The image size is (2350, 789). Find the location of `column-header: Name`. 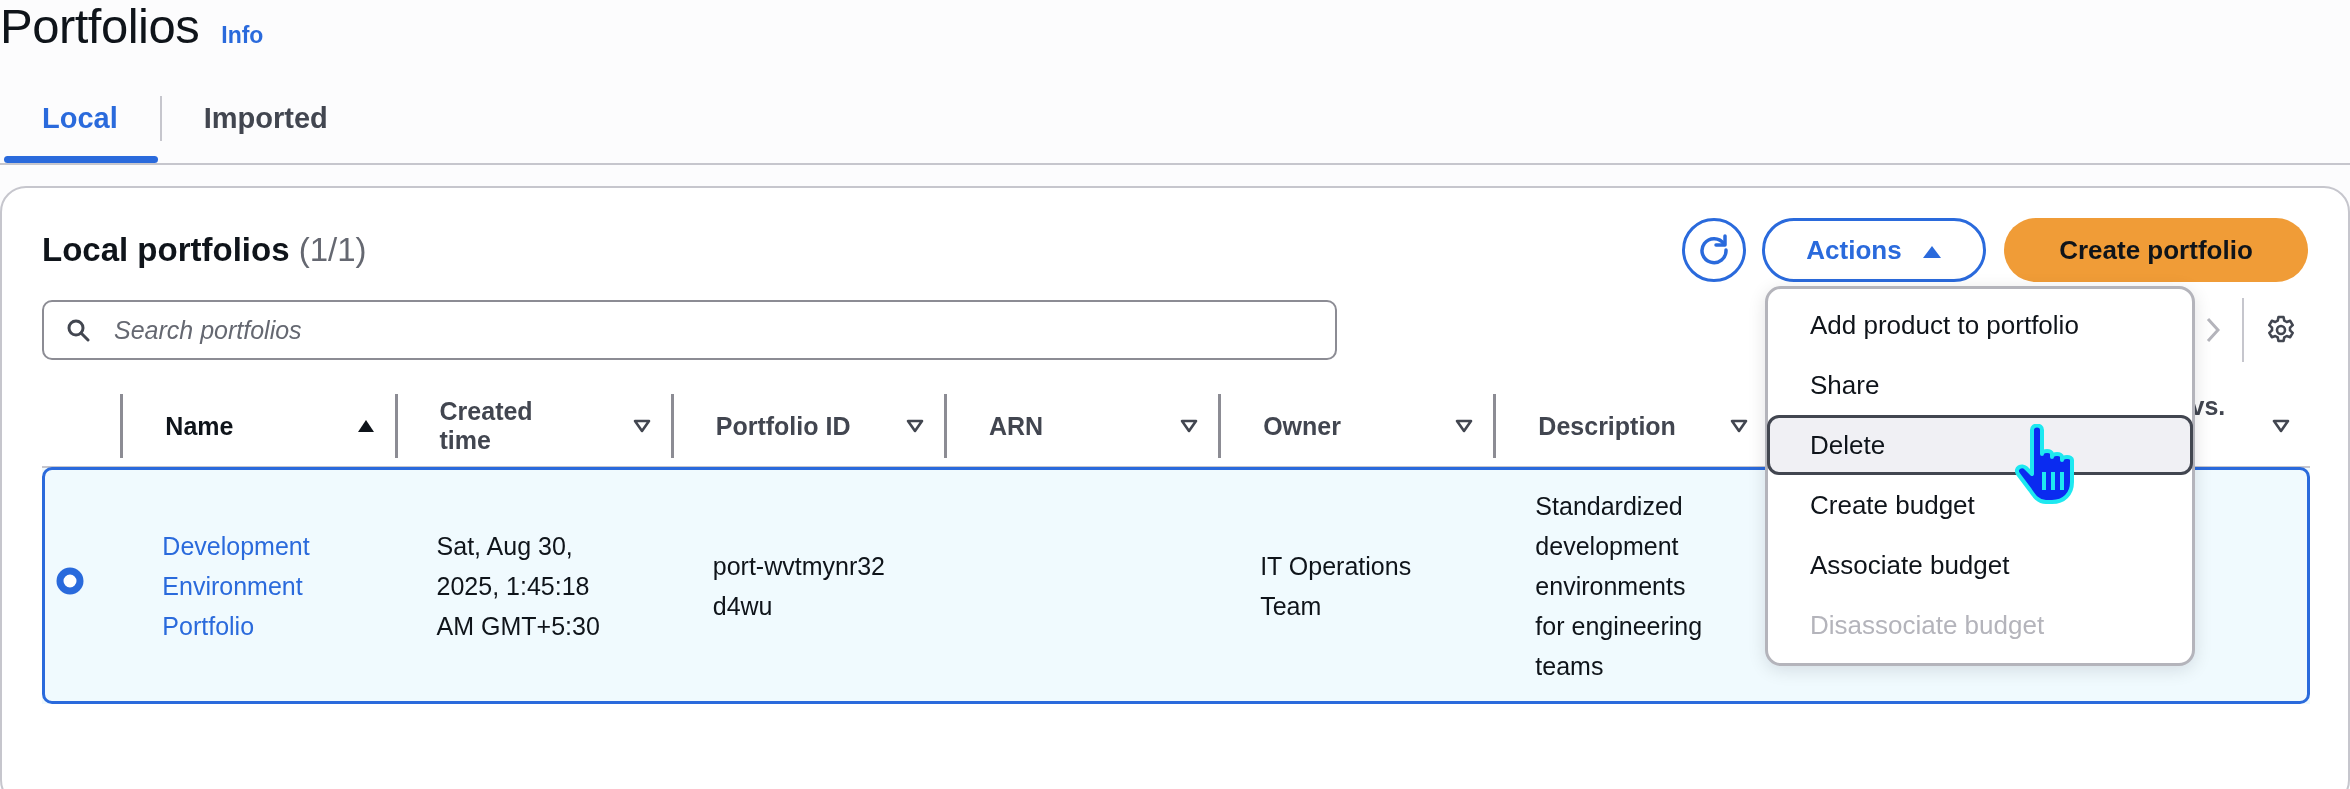

column-header: Name is located at coordinates (257, 426).